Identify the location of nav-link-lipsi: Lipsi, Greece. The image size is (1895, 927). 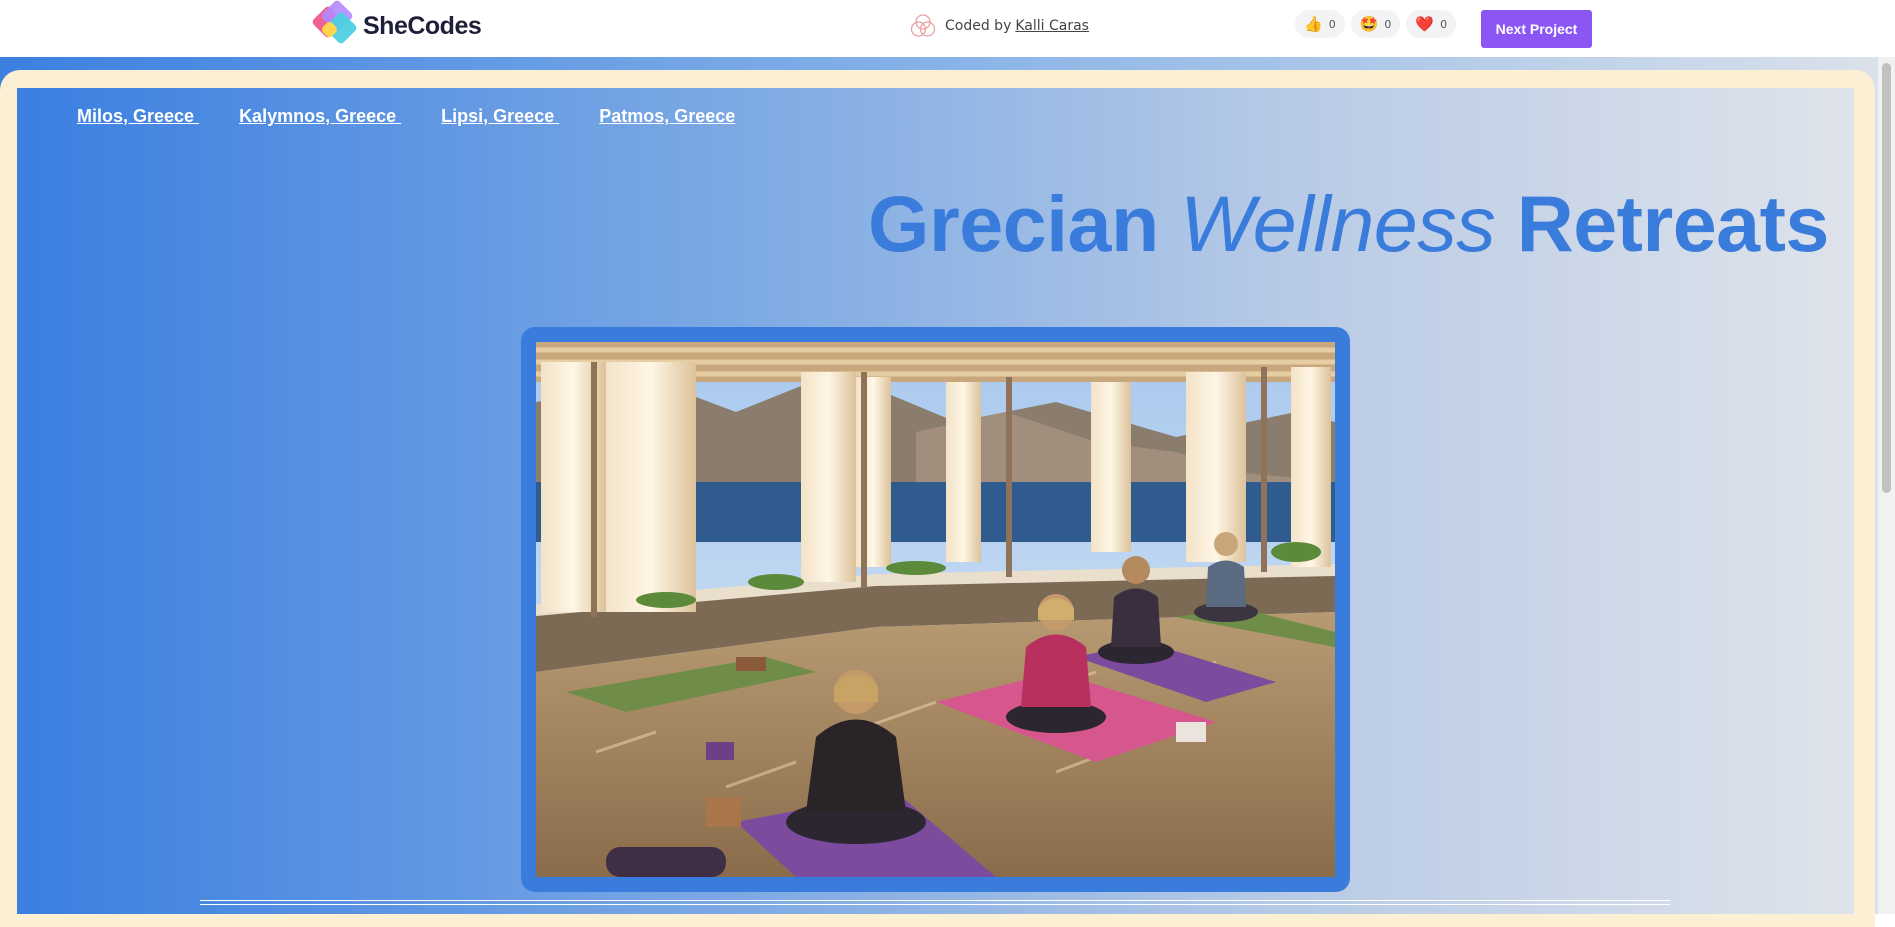
(500, 116).